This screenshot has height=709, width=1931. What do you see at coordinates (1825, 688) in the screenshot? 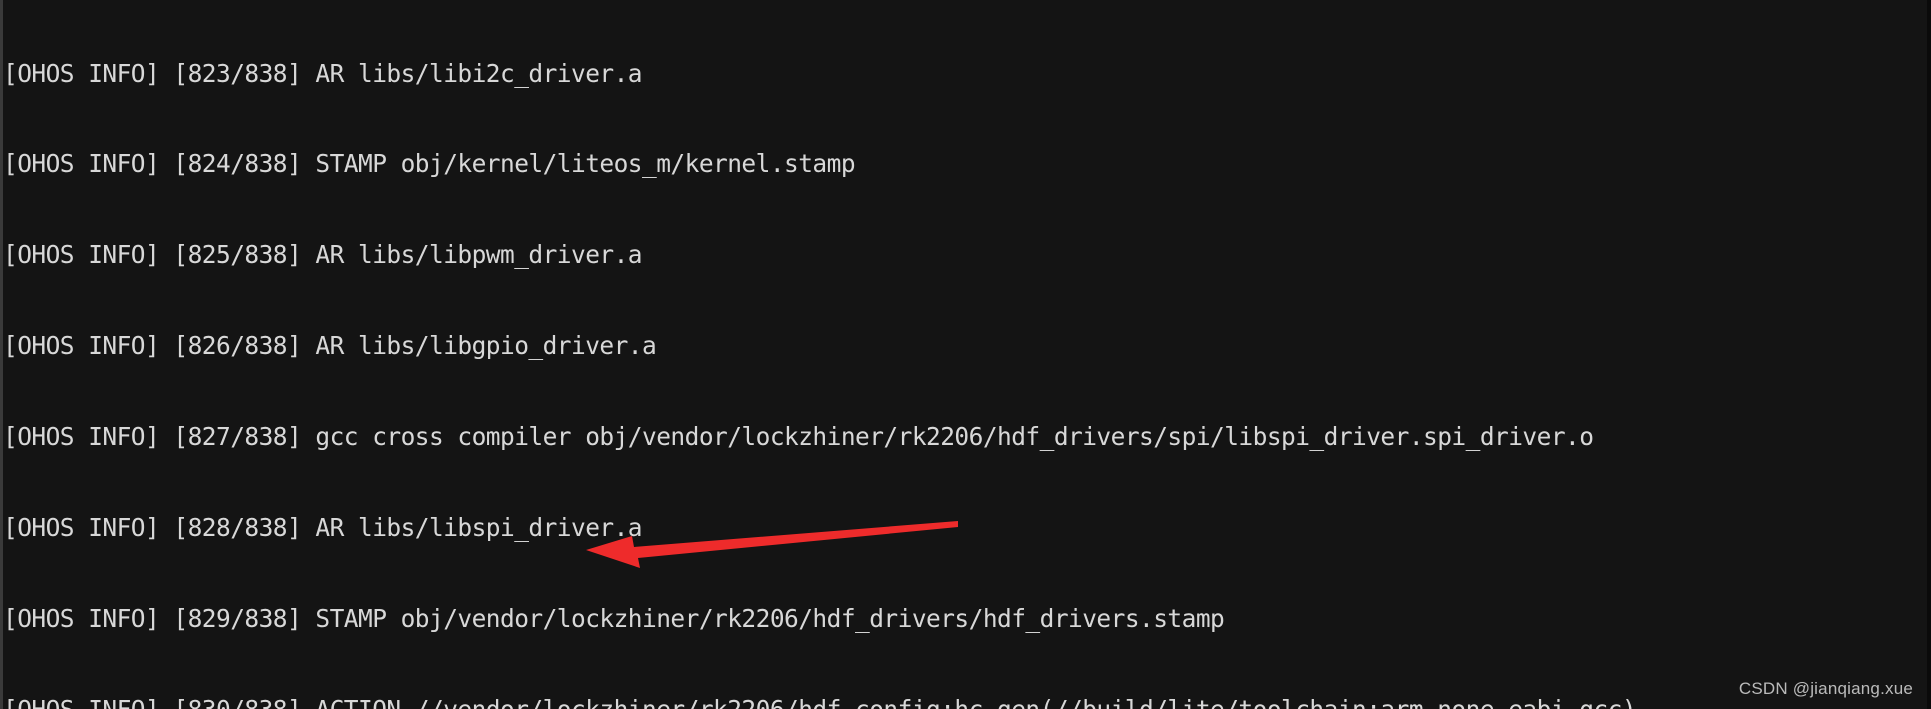
I see `csdn-watermark: CSDN @jianqiang.xue` at bounding box center [1825, 688].